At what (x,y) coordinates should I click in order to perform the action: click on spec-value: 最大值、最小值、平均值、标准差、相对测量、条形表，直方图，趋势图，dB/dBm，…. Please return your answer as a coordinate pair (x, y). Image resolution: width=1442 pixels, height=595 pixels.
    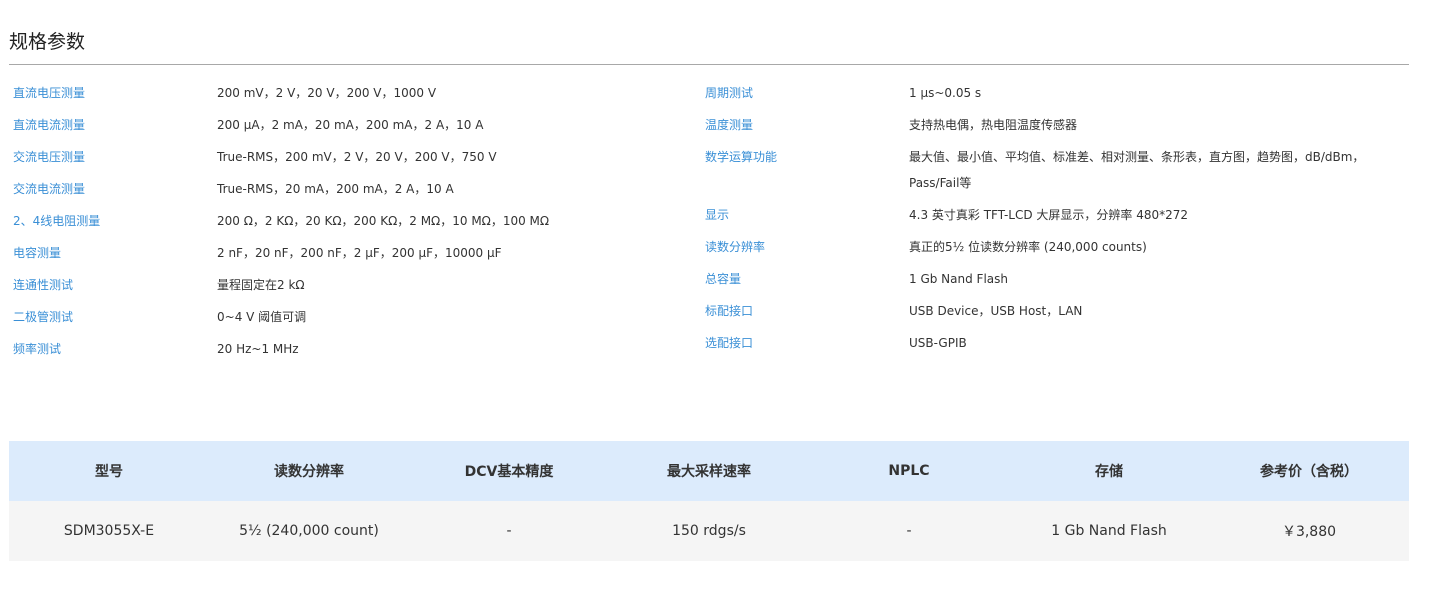
    Looking at the image, I should click on (1137, 170).